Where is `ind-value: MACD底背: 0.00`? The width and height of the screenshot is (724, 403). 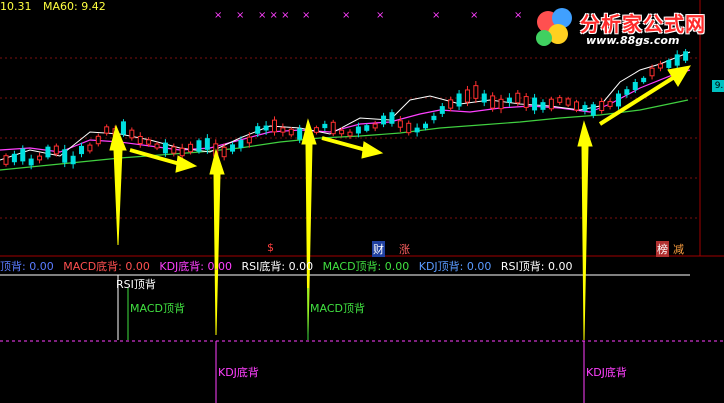 ind-value: MACD底背: 0.00 is located at coordinates (106, 266).